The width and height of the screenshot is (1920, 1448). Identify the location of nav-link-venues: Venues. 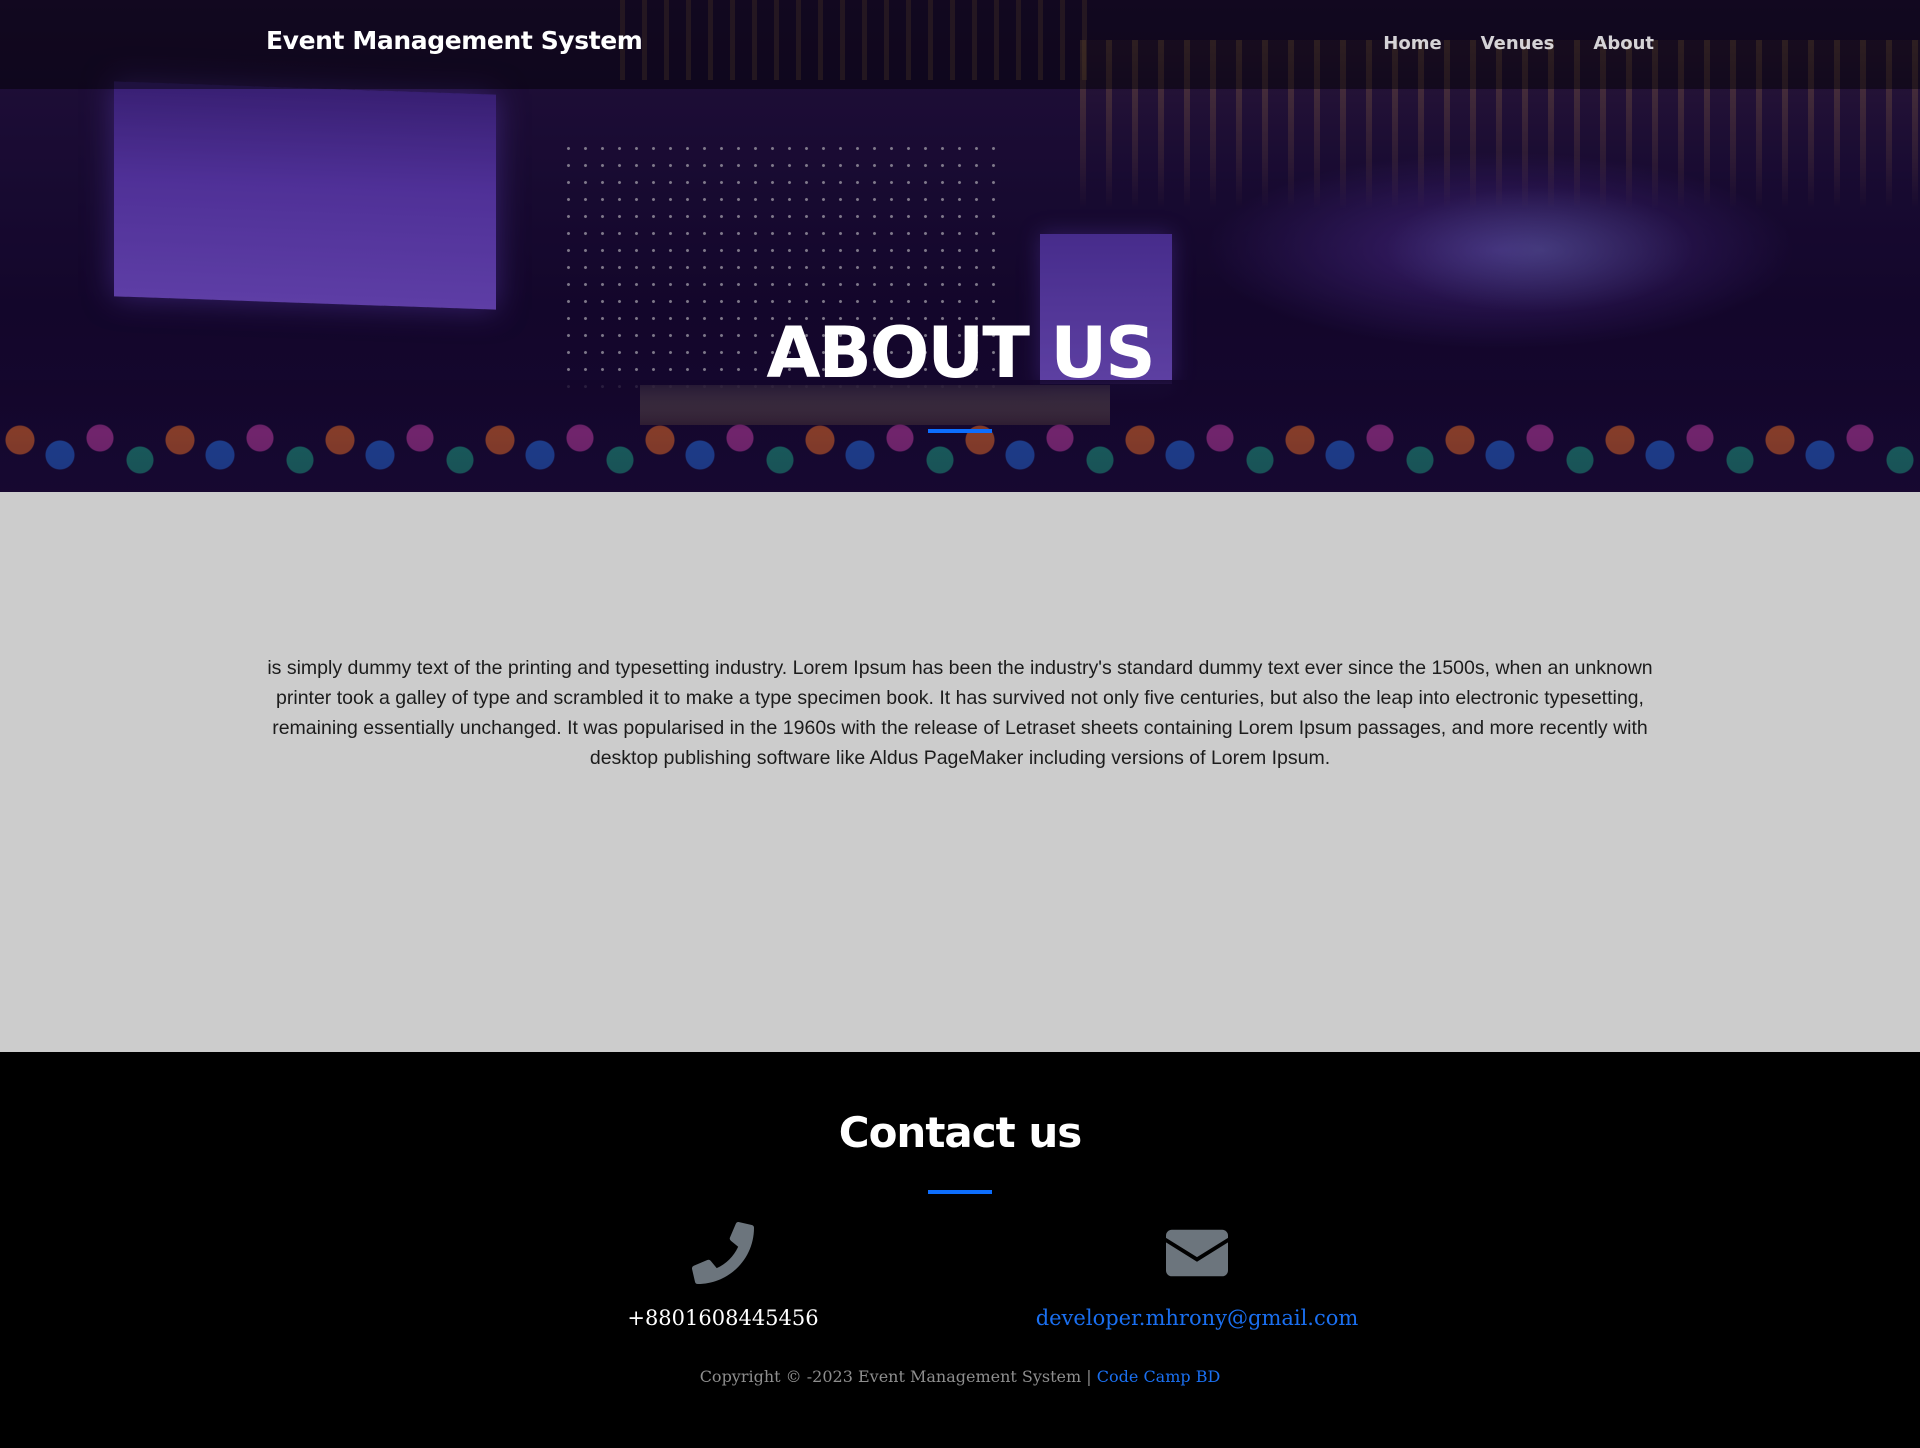
(1518, 43).